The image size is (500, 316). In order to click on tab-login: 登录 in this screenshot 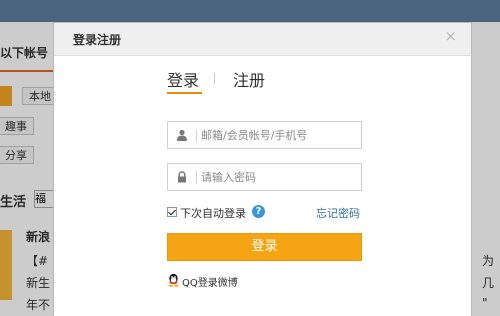, I will do `click(184, 80)`.